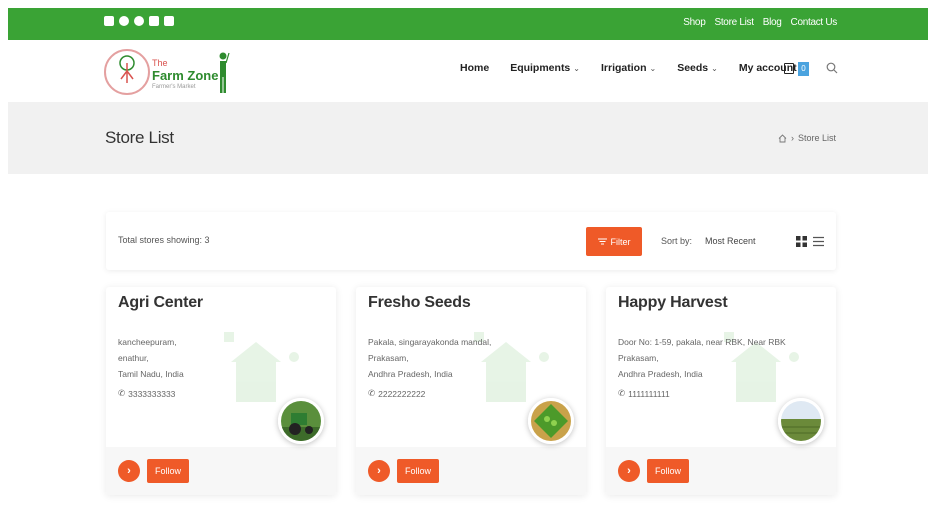 The height and width of the screenshot is (526, 928). I want to click on social-links, so click(139, 21).